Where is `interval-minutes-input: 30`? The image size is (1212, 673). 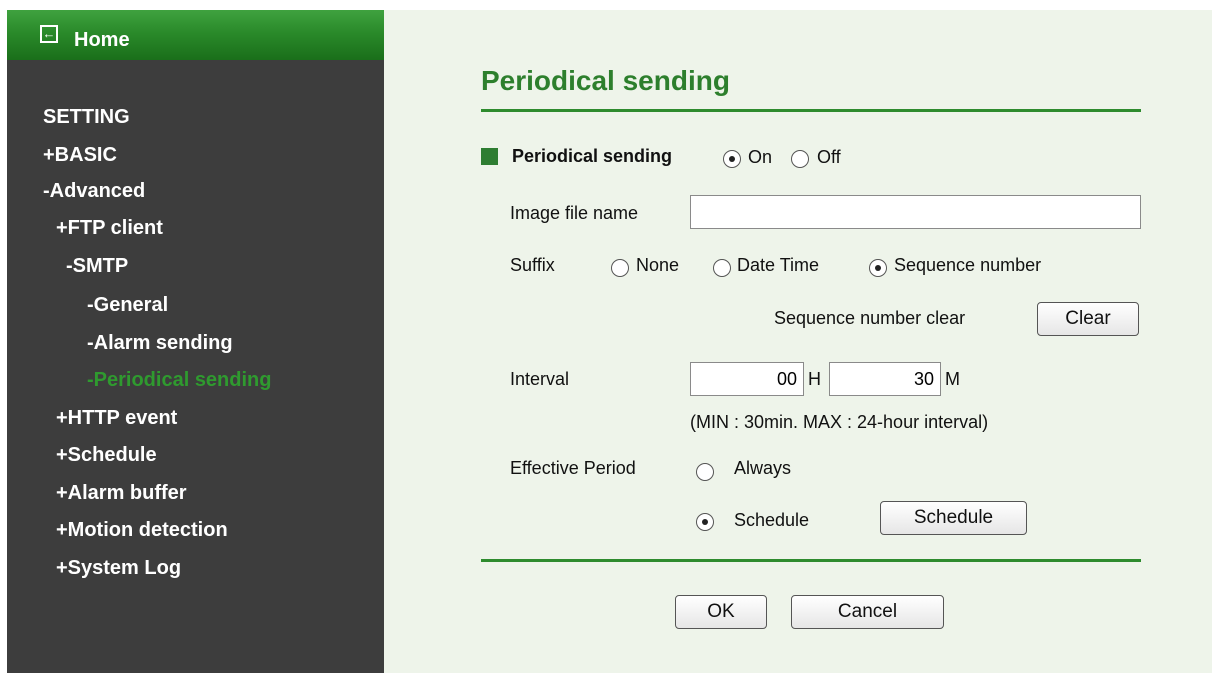 interval-minutes-input: 30 is located at coordinates (885, 379).